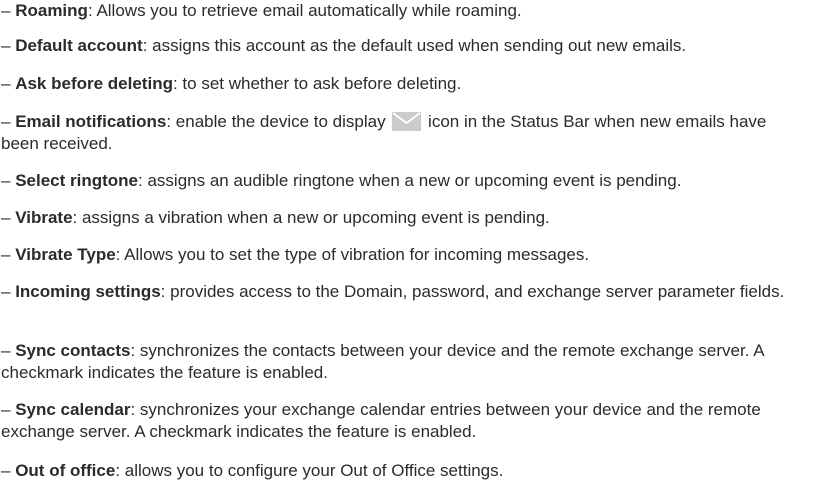 The image size is (813, 489). Describe the element at coordinates (65, 254) in the screenshot. I see `term-label: Vibrate Type` at that location.